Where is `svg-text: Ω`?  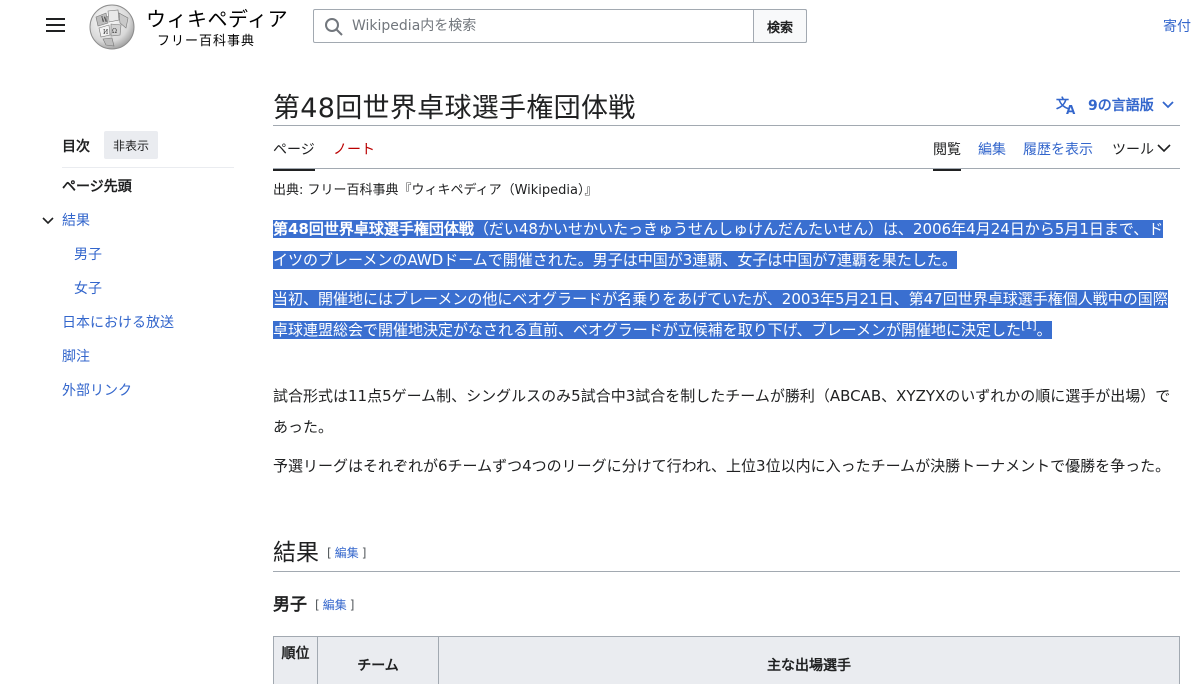
svg-text: Ω is located at coordinates (114, 31).